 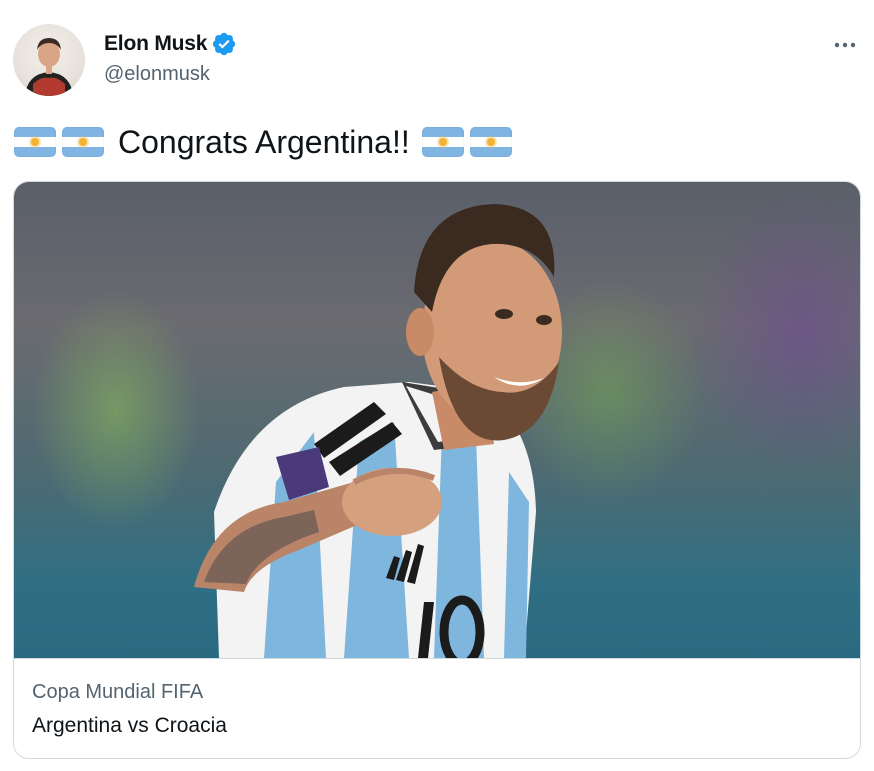 I want to click on avatar-photo, so click(x=49, y=67).